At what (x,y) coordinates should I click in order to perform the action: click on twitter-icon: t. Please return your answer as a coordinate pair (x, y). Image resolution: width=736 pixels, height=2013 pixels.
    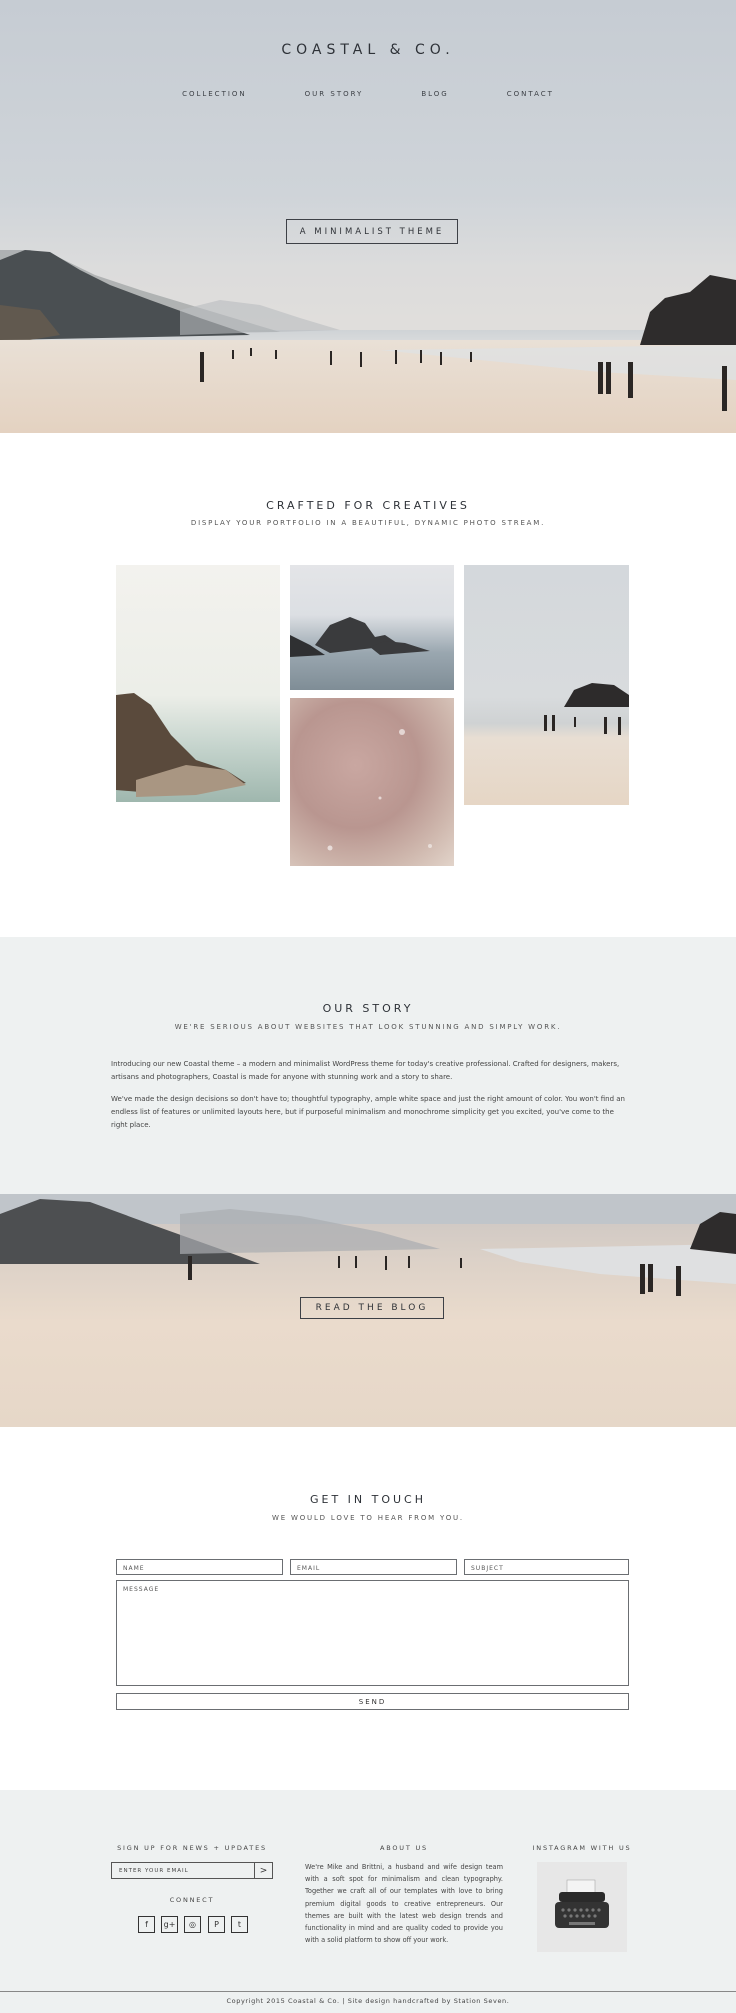
    Looking at the image, I should click on (239, 1924).